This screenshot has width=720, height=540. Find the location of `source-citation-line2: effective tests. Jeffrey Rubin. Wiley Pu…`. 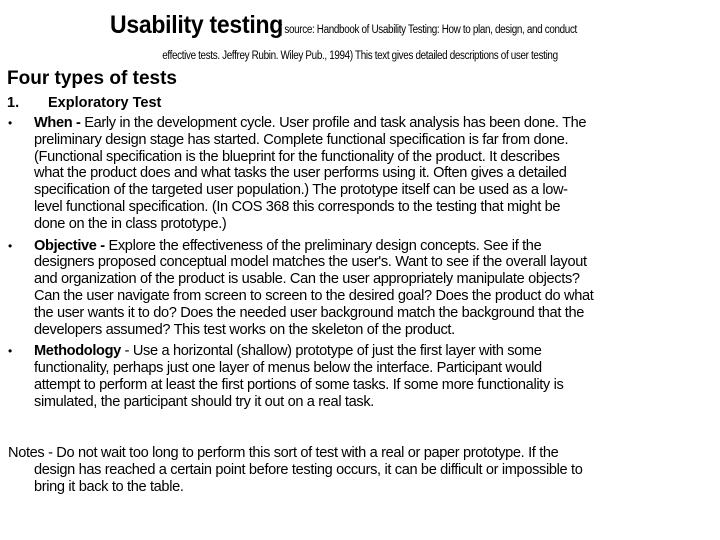

source-citation-line2: effective tests. Jeffrey Rubin. Wiley Pu… is located at coordinates (360, 56).